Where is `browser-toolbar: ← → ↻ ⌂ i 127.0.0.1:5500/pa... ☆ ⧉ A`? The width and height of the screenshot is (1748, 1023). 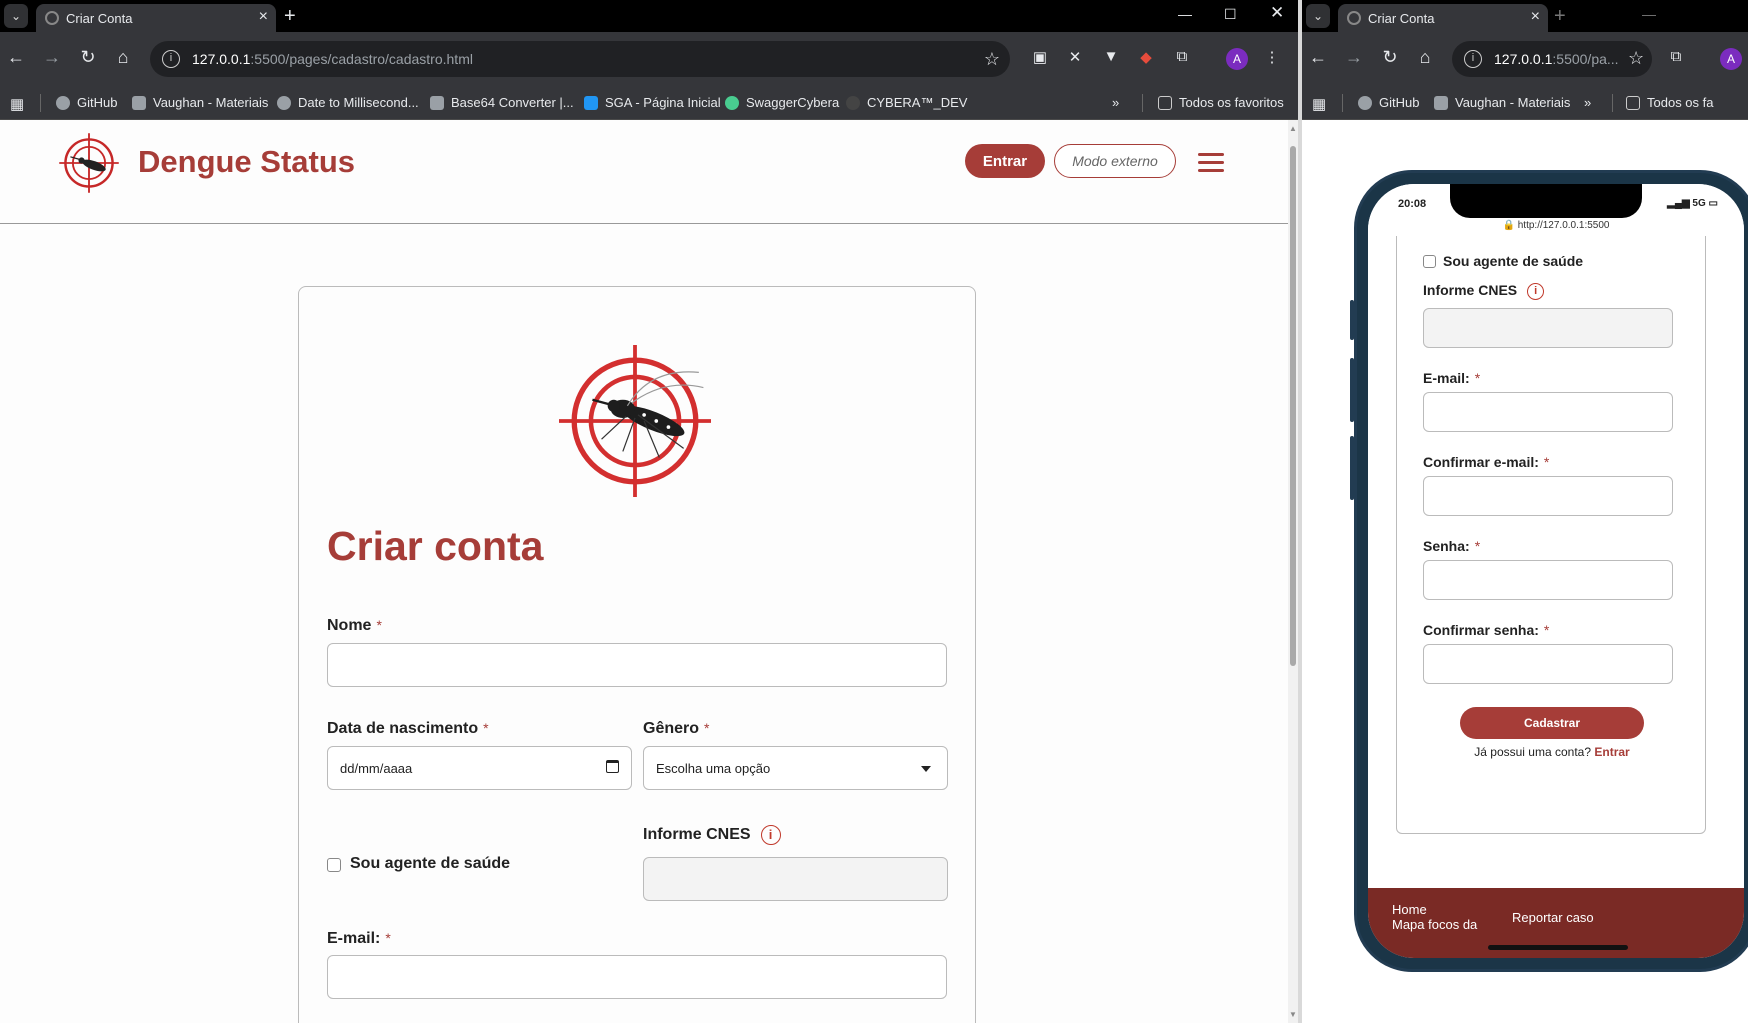 browser-toolbar: ← → ↻ ⌂ i 127.0.0.1:5500/pa... ☆ ⧉ A is located at coordinates (1525, 59).